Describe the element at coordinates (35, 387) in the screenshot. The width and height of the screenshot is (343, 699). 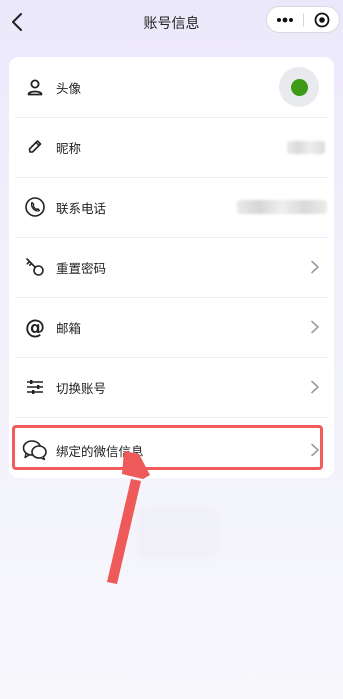
I see `sliders-icon` at that location.